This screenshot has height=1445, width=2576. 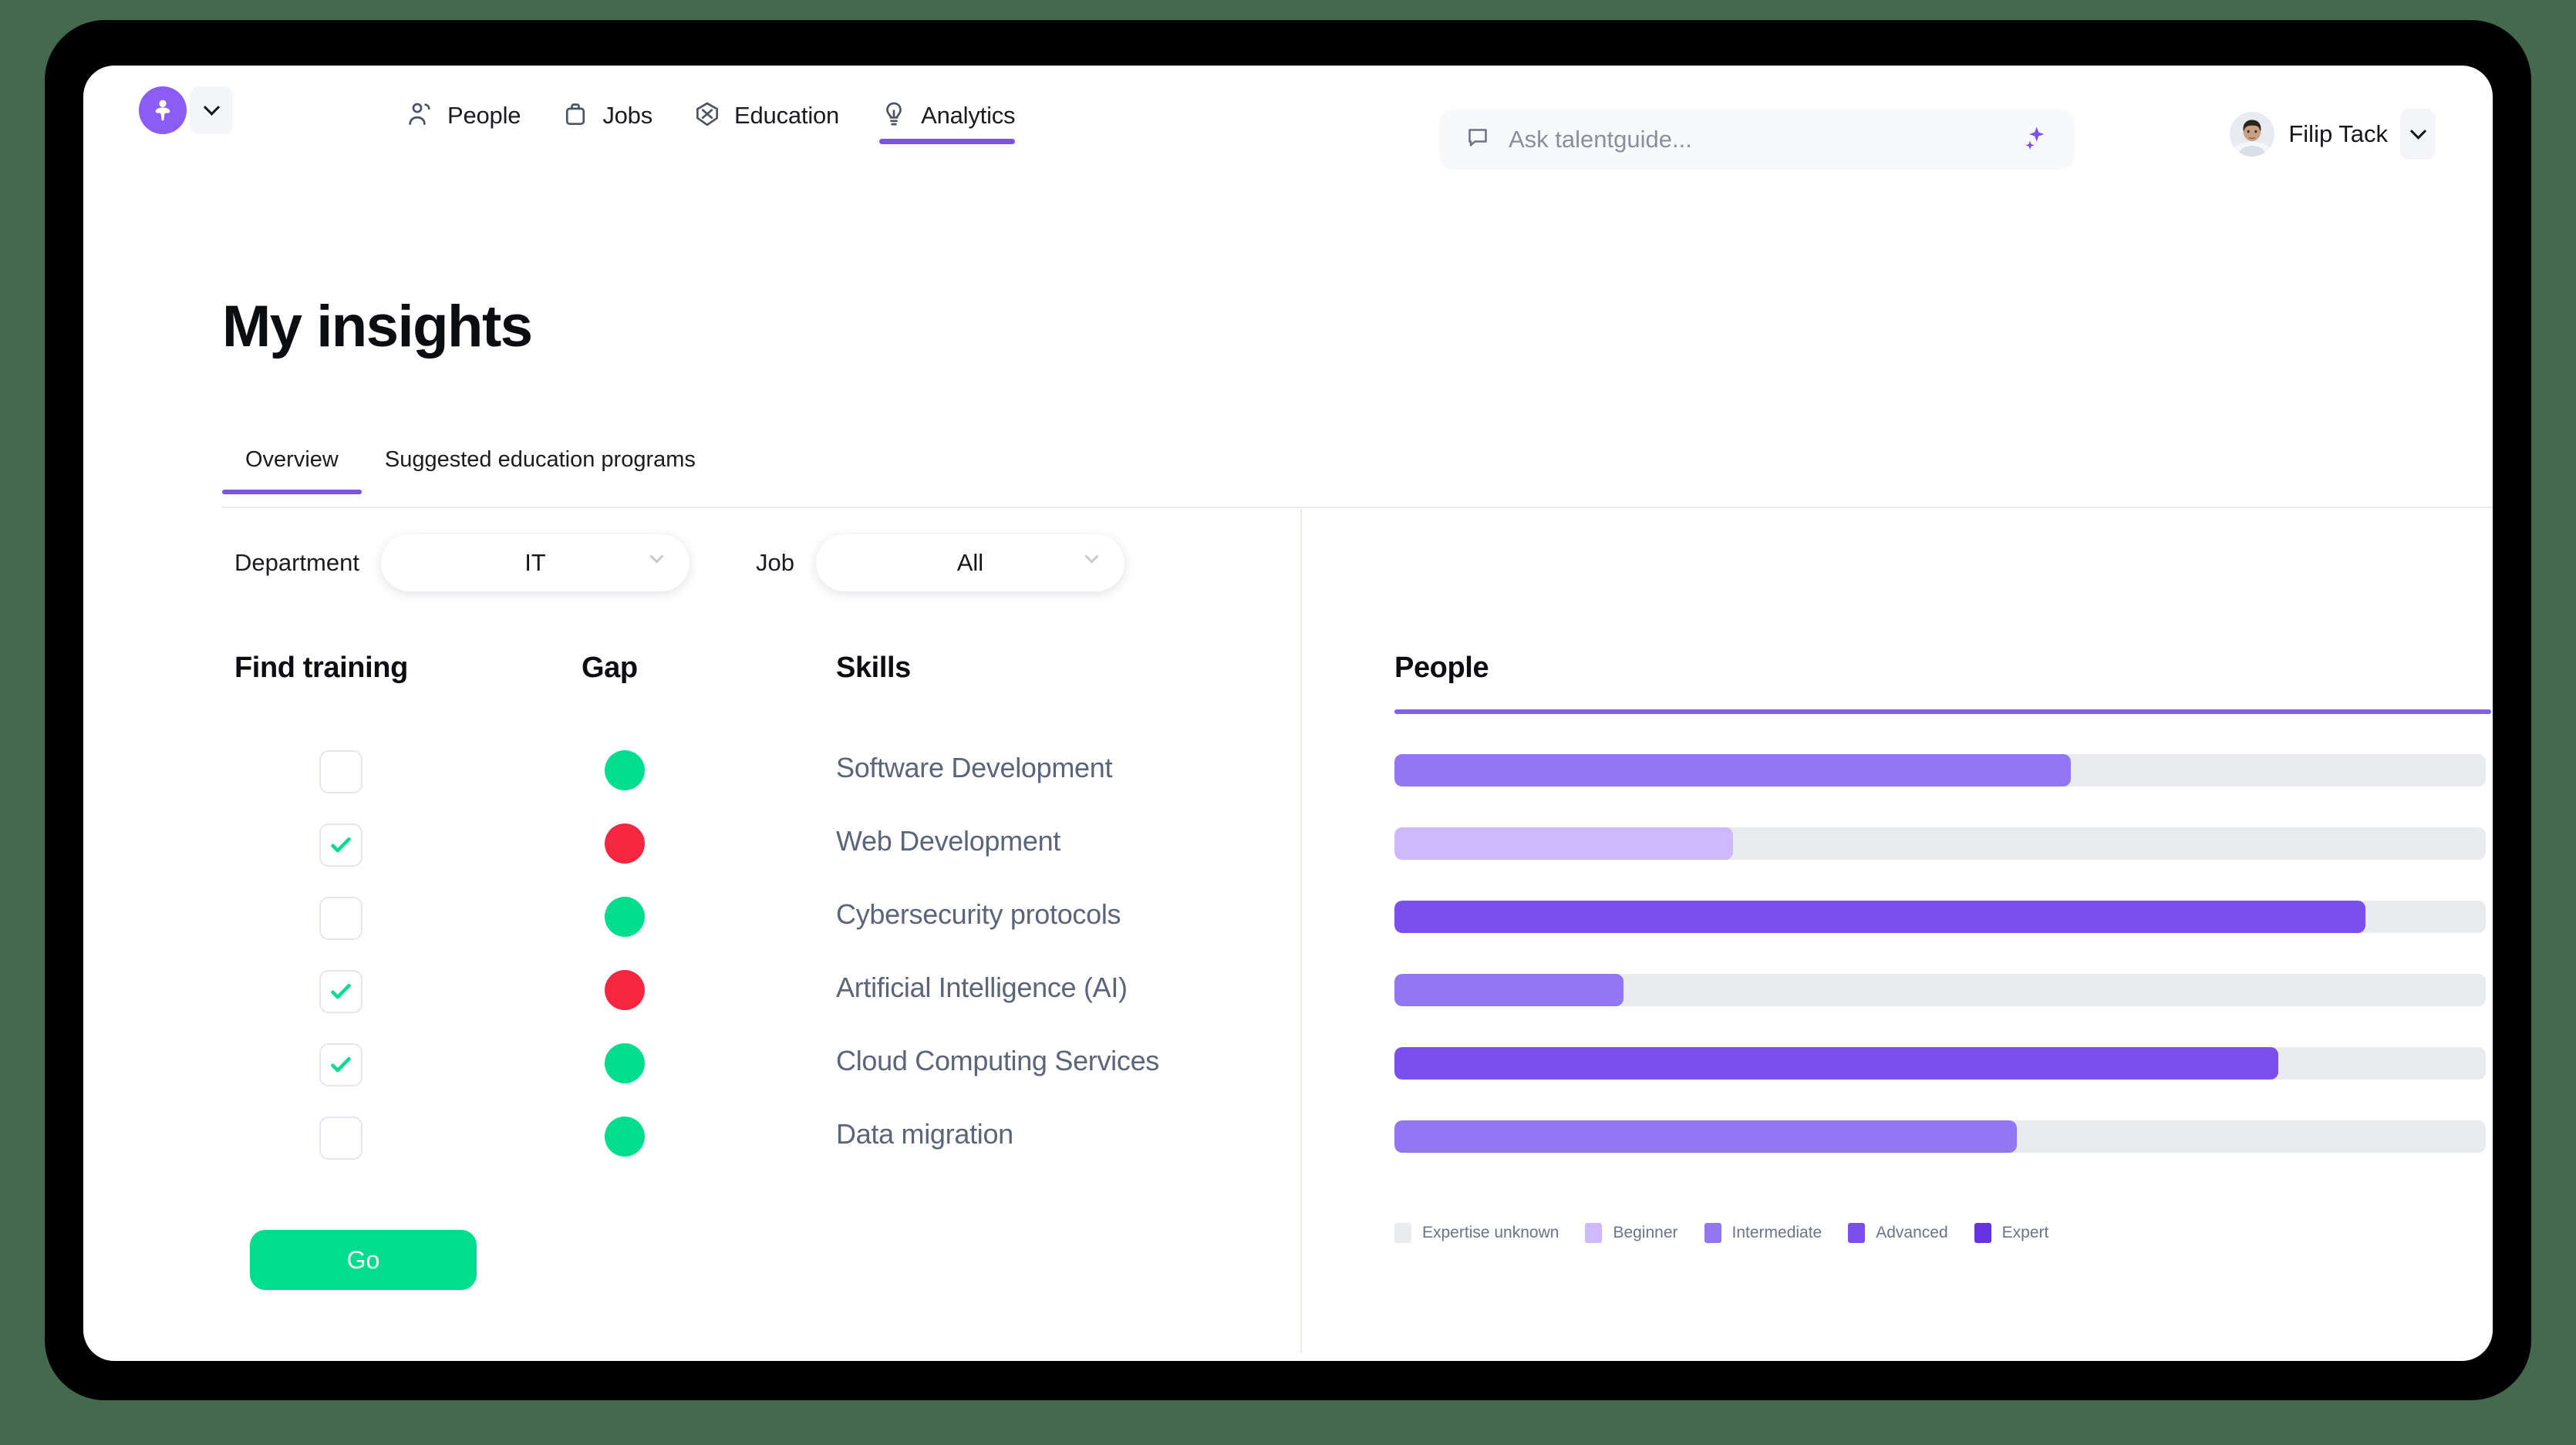 What do you see at coordinates (292, 492) in the screenshot?
I see `active-tab-indicator` at bounding box center [292, 492].